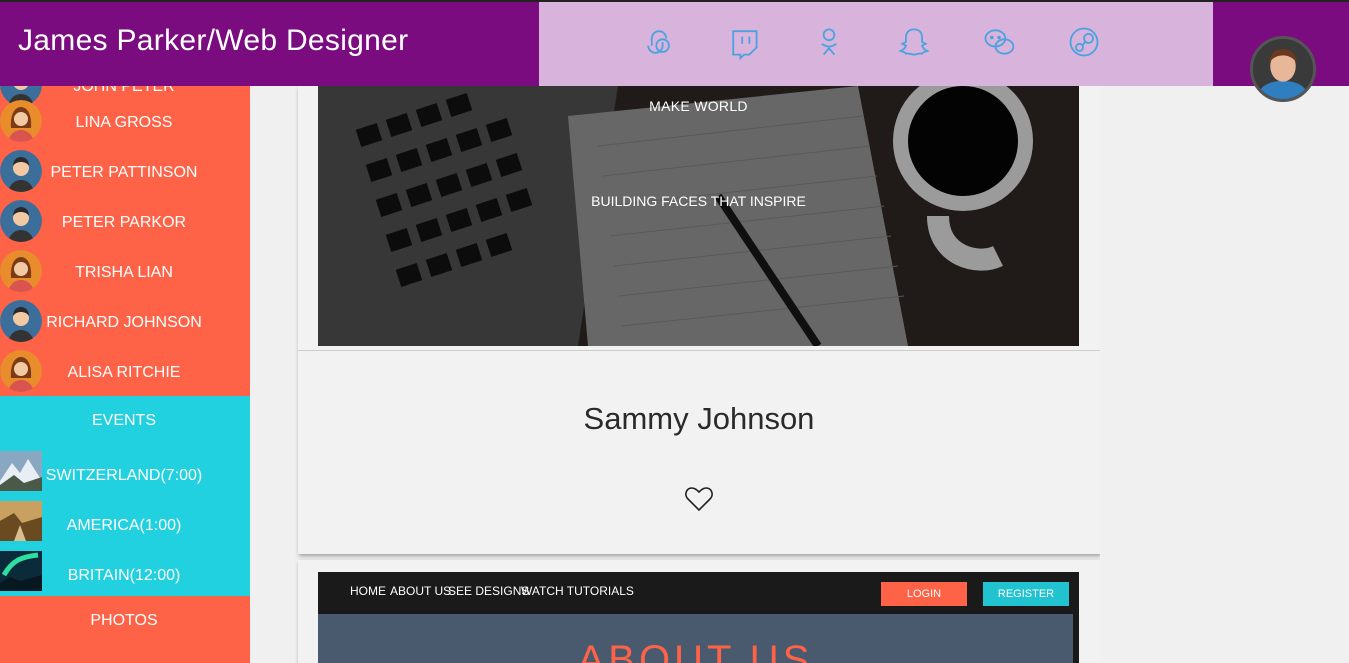 This screenshot has height=663, width=1349. What do you see at coordinates (829, 42) in the screenshot?
I see `odnoklassniki-icon` at bounding box center [829, 42].